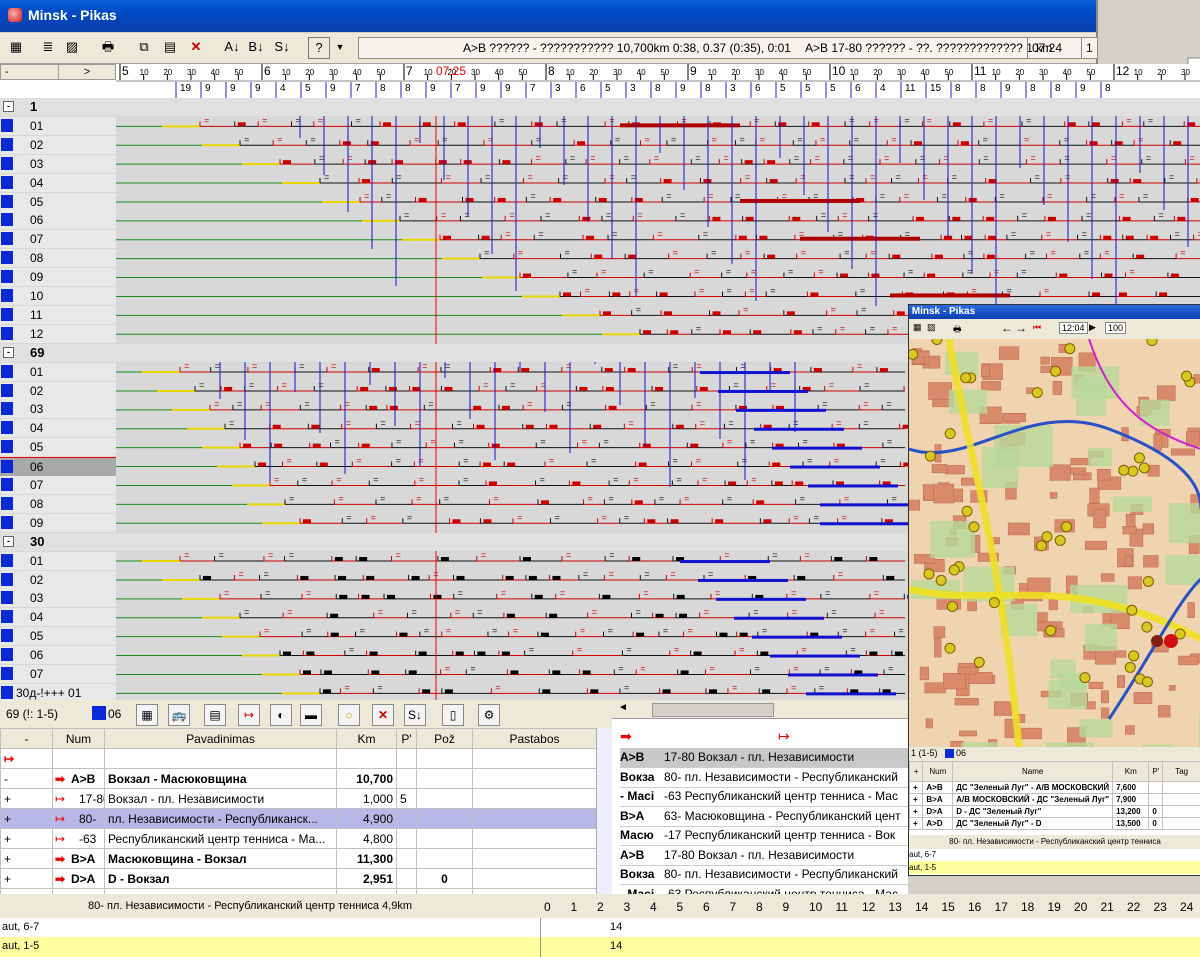  I want to click on document-icon: ▯, so click(453, 715).